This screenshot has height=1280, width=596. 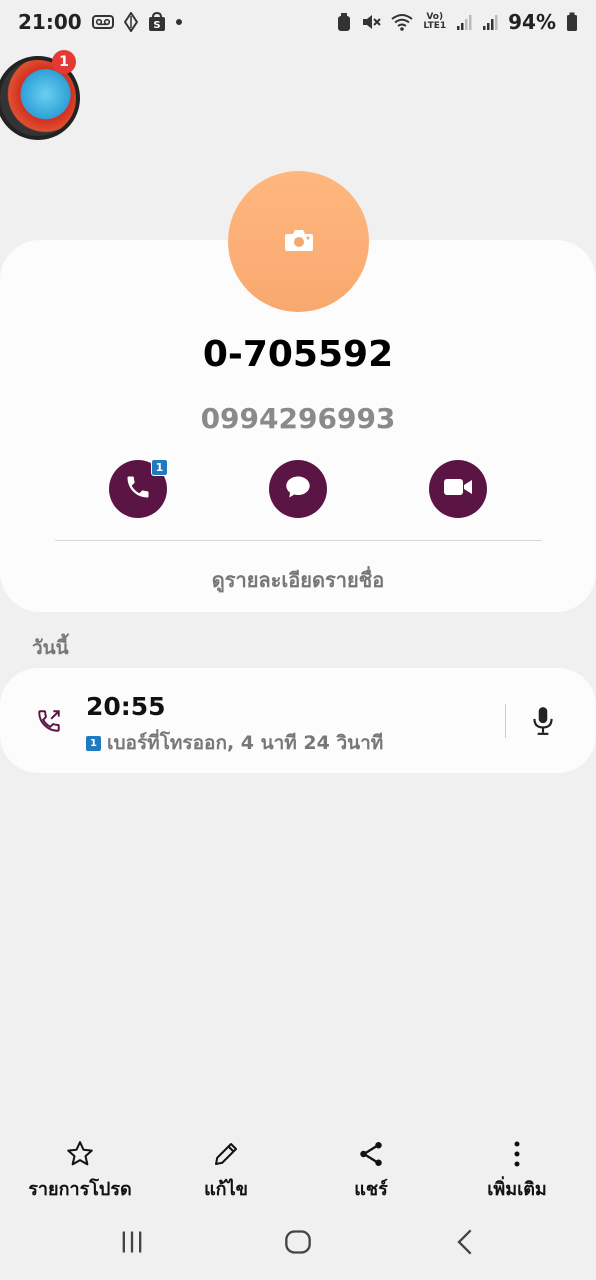 I want to click on status-left: 21:00 S, so click(x=100, y=22).